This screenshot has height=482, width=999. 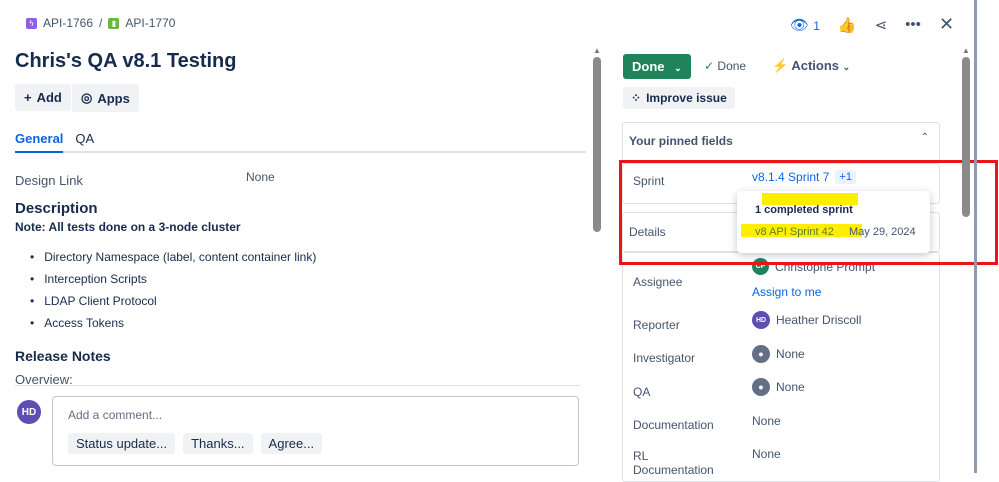 What do you see at coordinates (642, 392) in the screenshot?
I see `qa-label: QA` at bounding box center [642, 392].